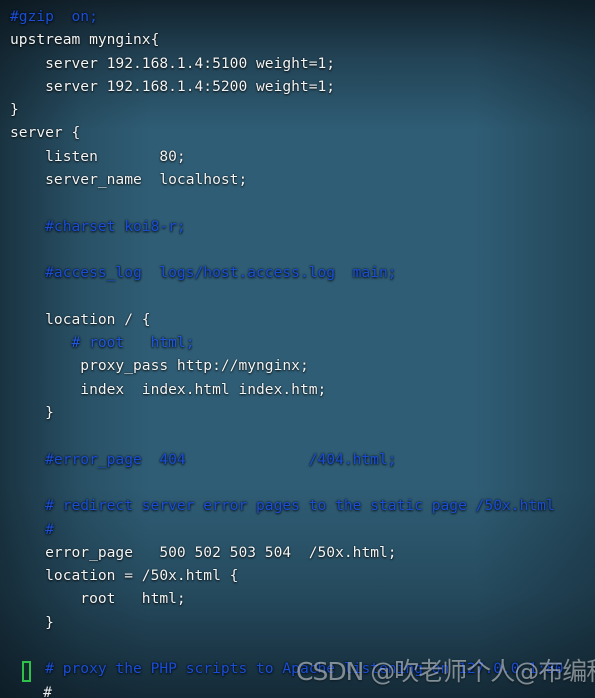 The height and width of the screenshot is (698, 595). What do you see at coordinates (297, 529) in the screenshot?
I see `code-line: #` at bounding box center [297, 529].